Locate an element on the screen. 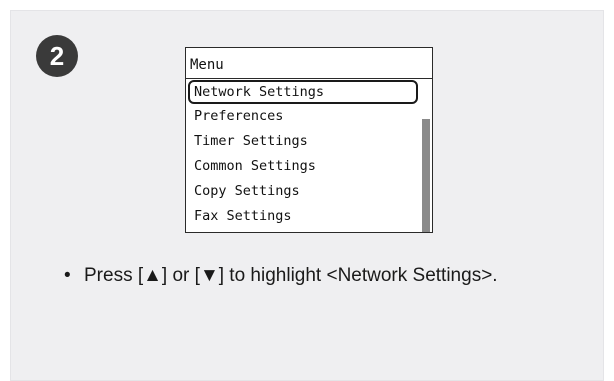  step-number-badge: 2 is located at coordinates (57, 56).